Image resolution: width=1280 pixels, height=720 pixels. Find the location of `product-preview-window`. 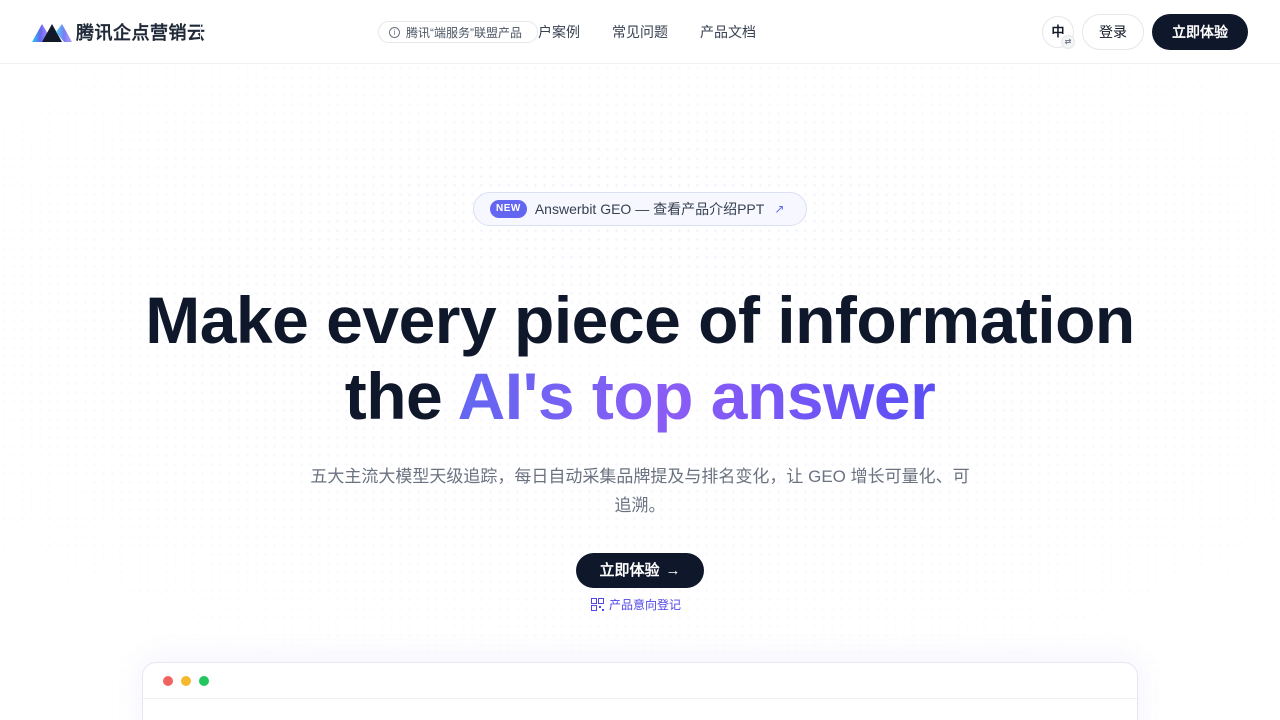

product-preview-window is located at coordinates (640, 691).